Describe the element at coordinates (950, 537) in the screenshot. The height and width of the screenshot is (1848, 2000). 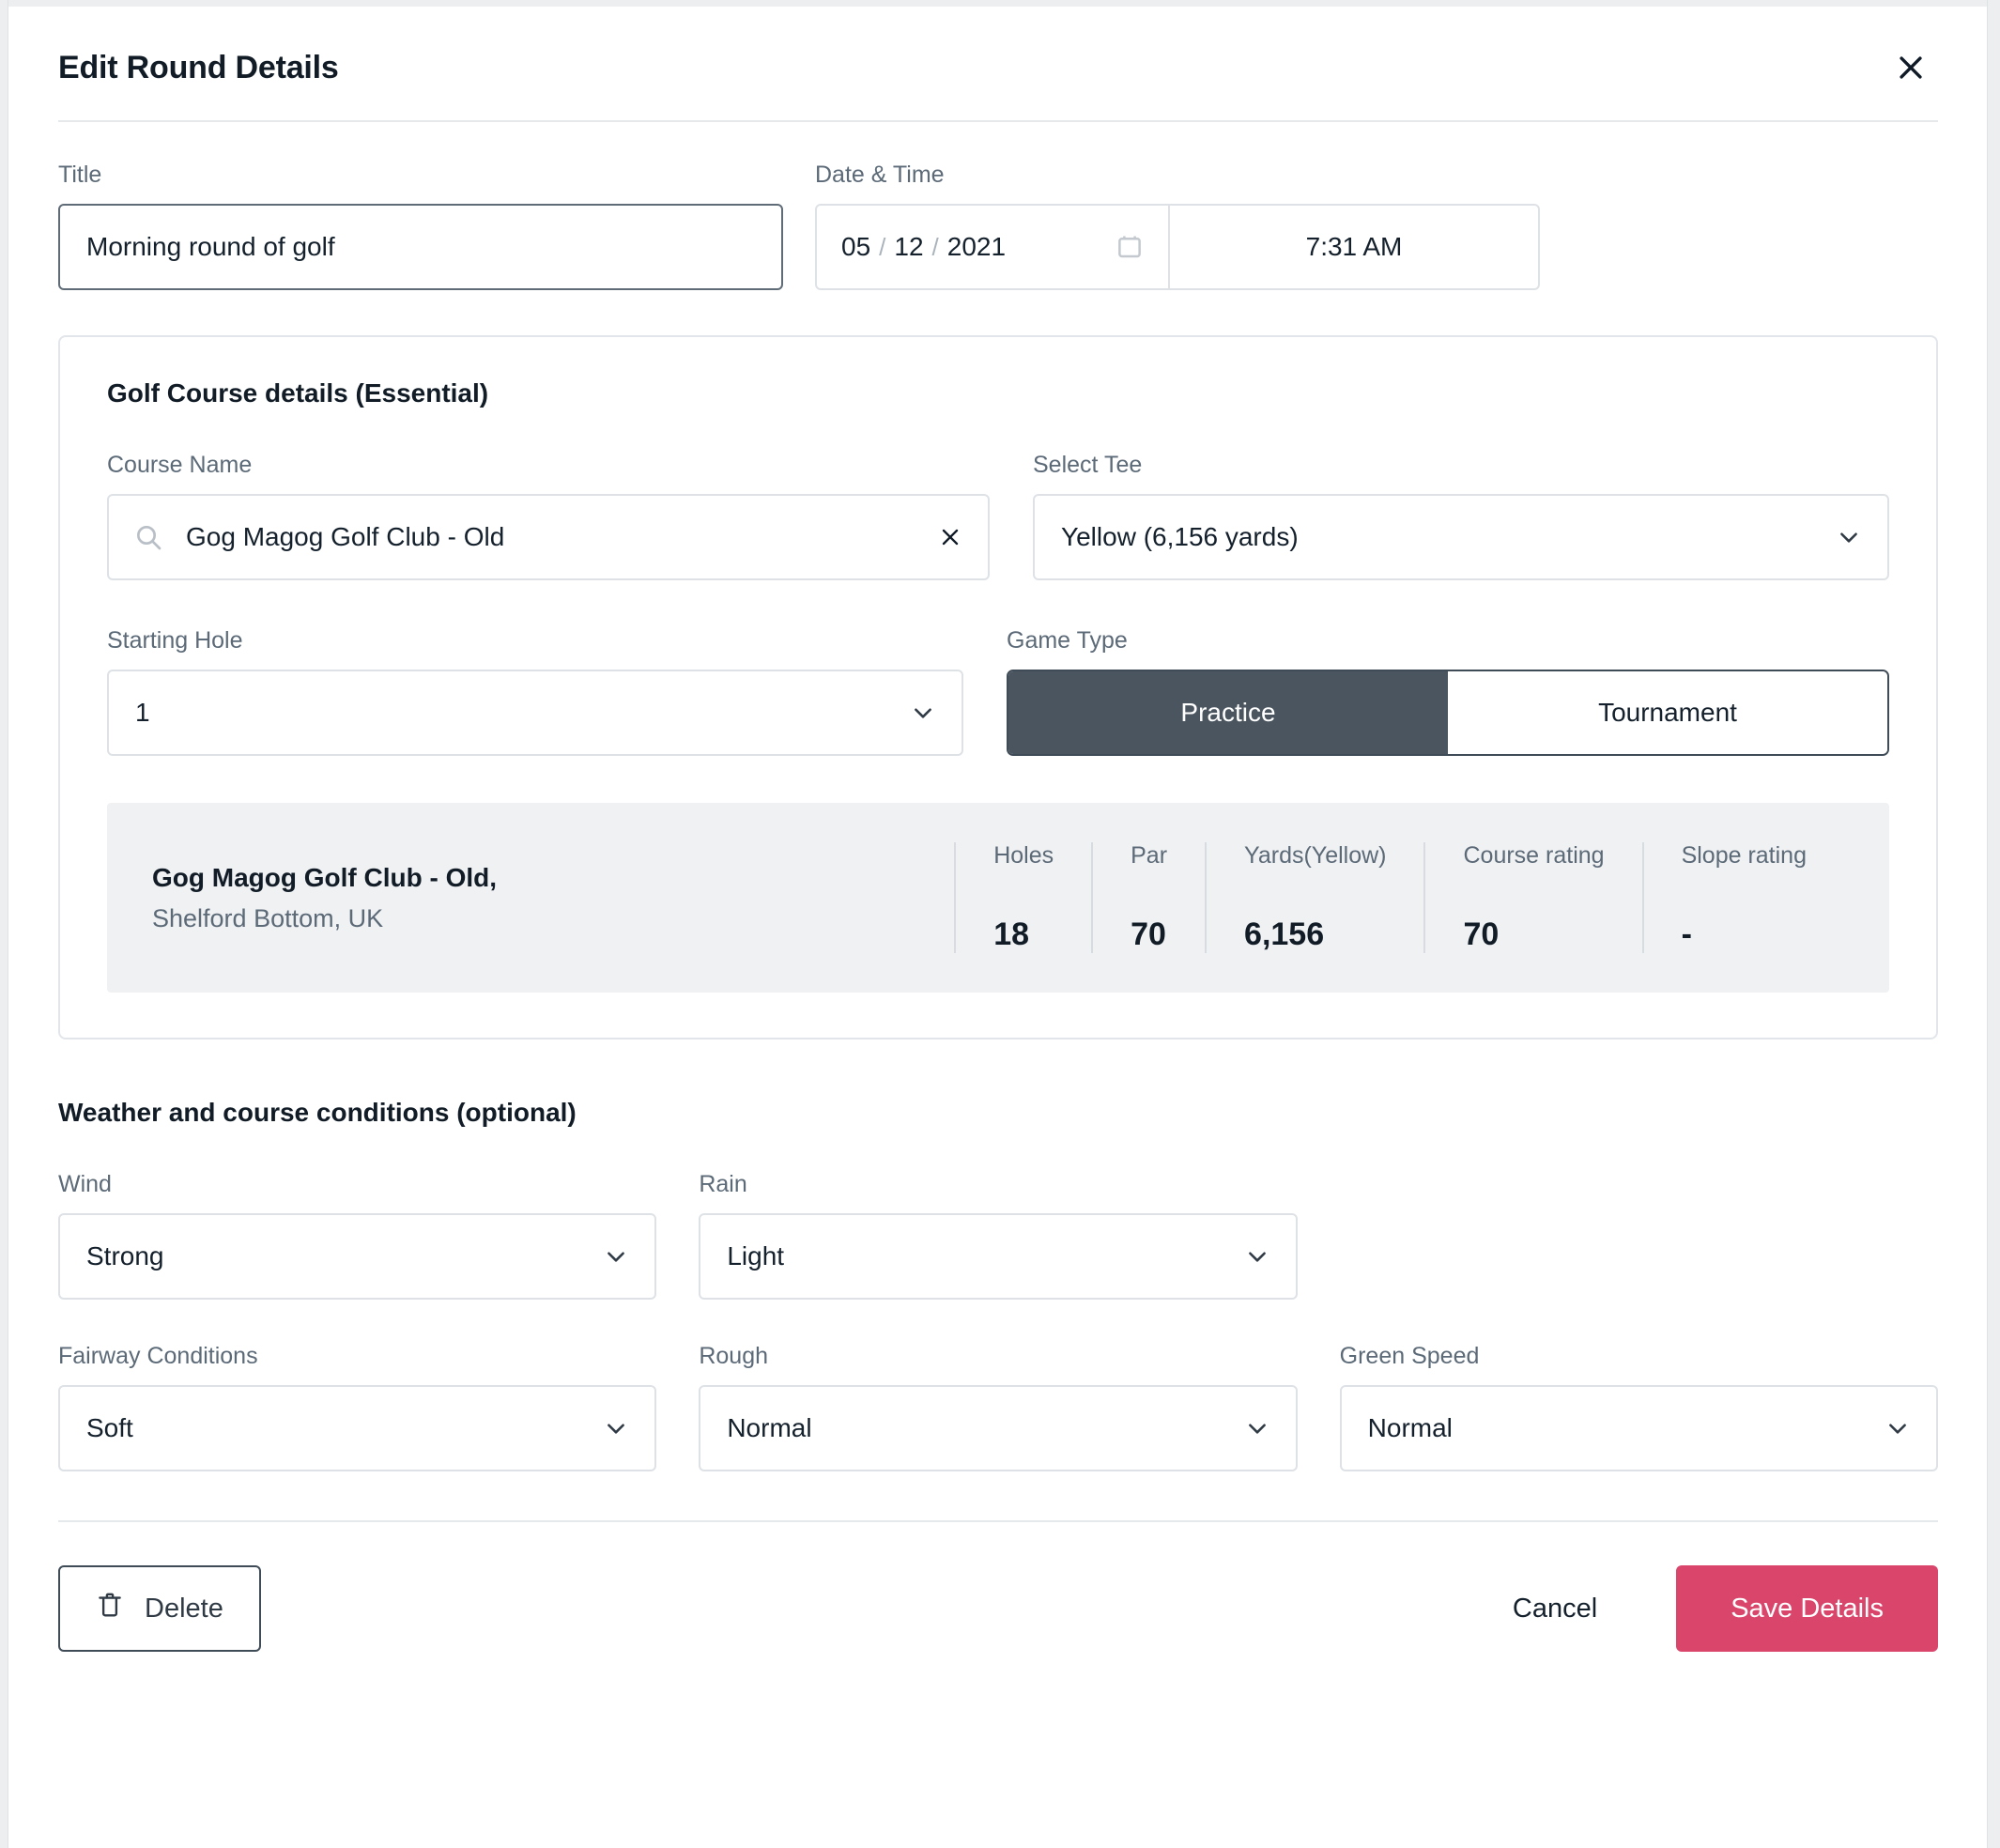
I see `clear-icon` at that location.